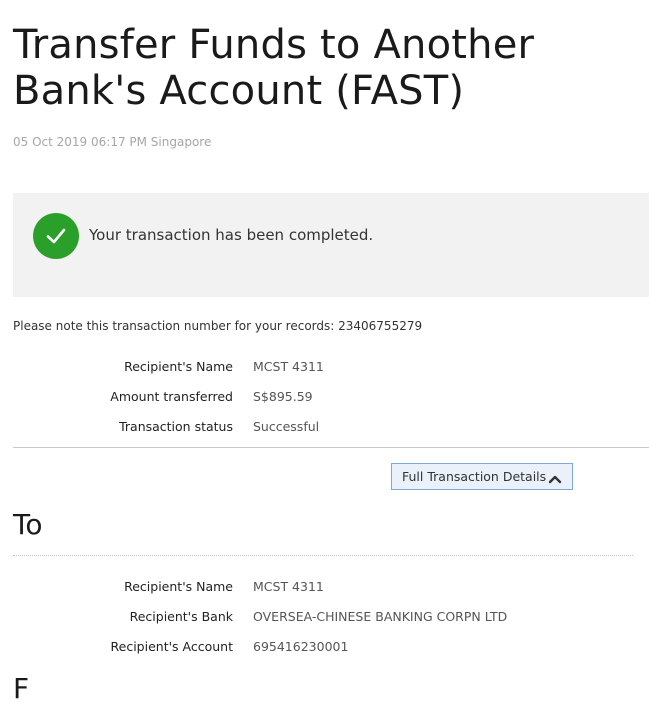 This screenshot has width=649, height=706. Describe the element at coordinates (283, 396) in the screenshot. I see `summary-value: S$895.59` at that location.